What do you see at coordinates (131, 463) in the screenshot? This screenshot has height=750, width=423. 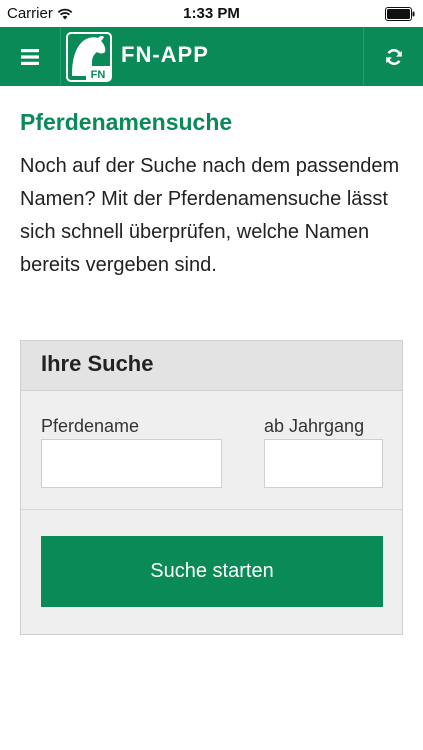 I see `horse-name-input` at bounding box center [131, 463].